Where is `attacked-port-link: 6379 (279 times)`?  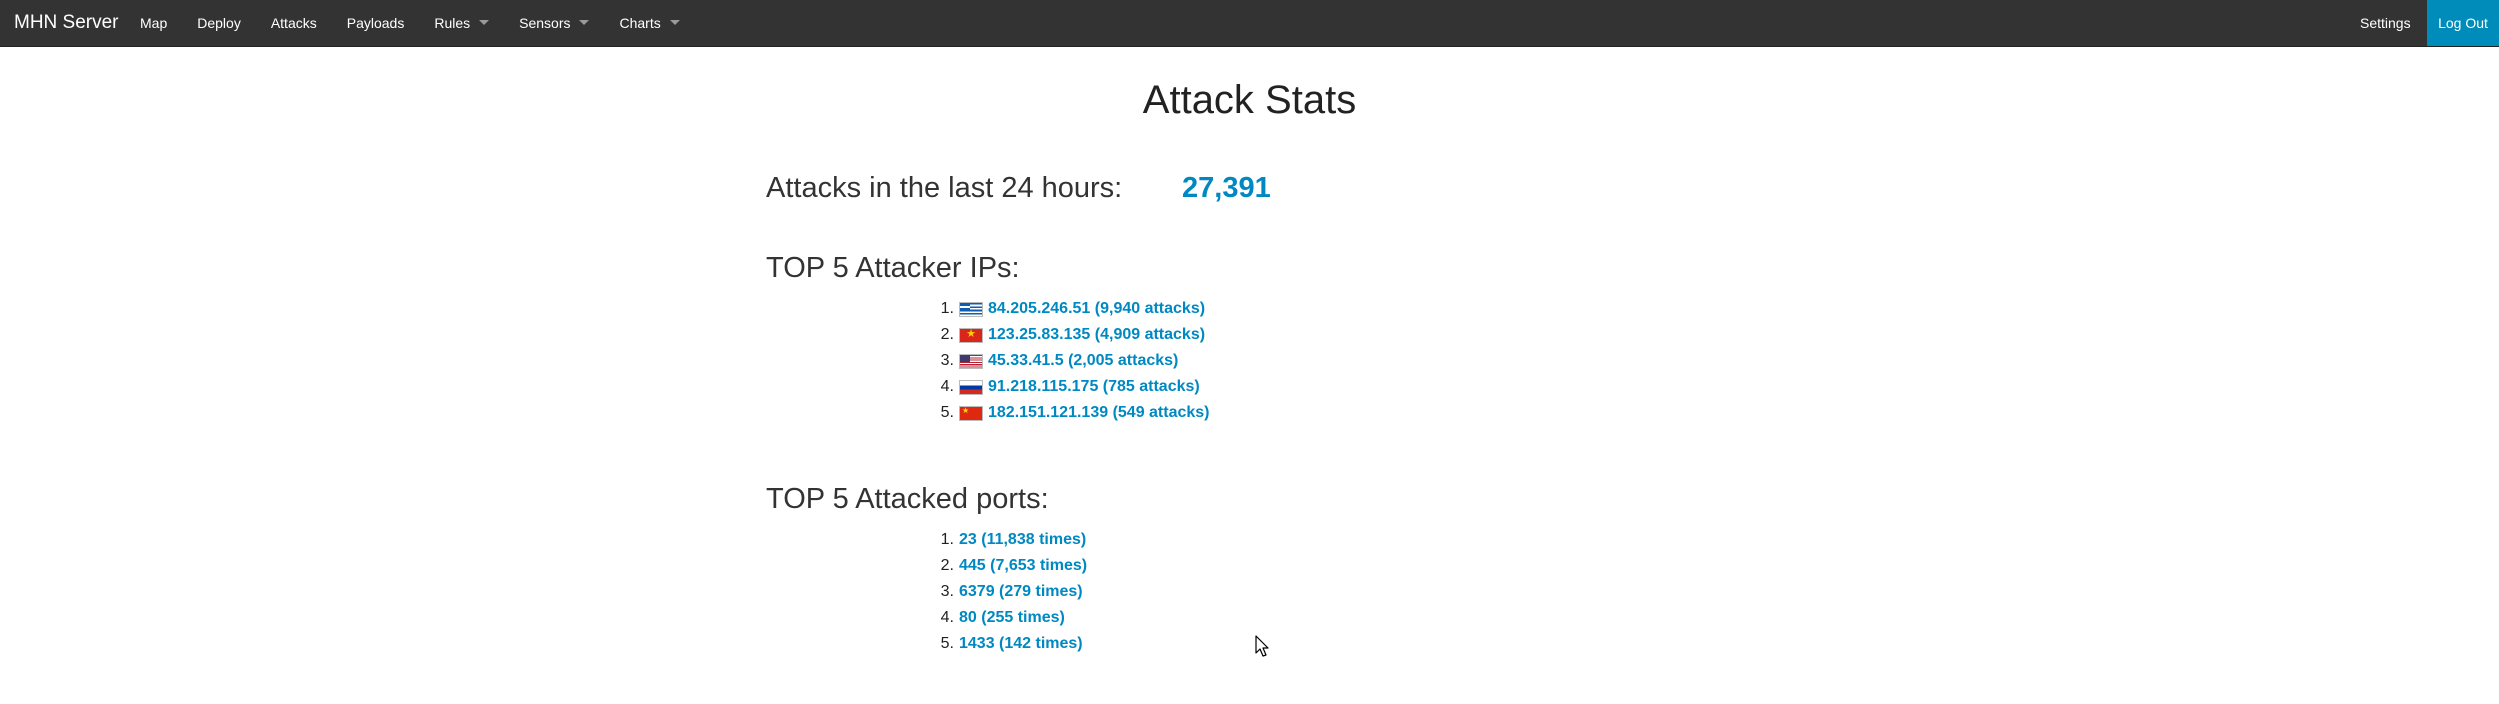 attacked-port-link: 6379 (279 times) is located at coordinates (1021, 592).